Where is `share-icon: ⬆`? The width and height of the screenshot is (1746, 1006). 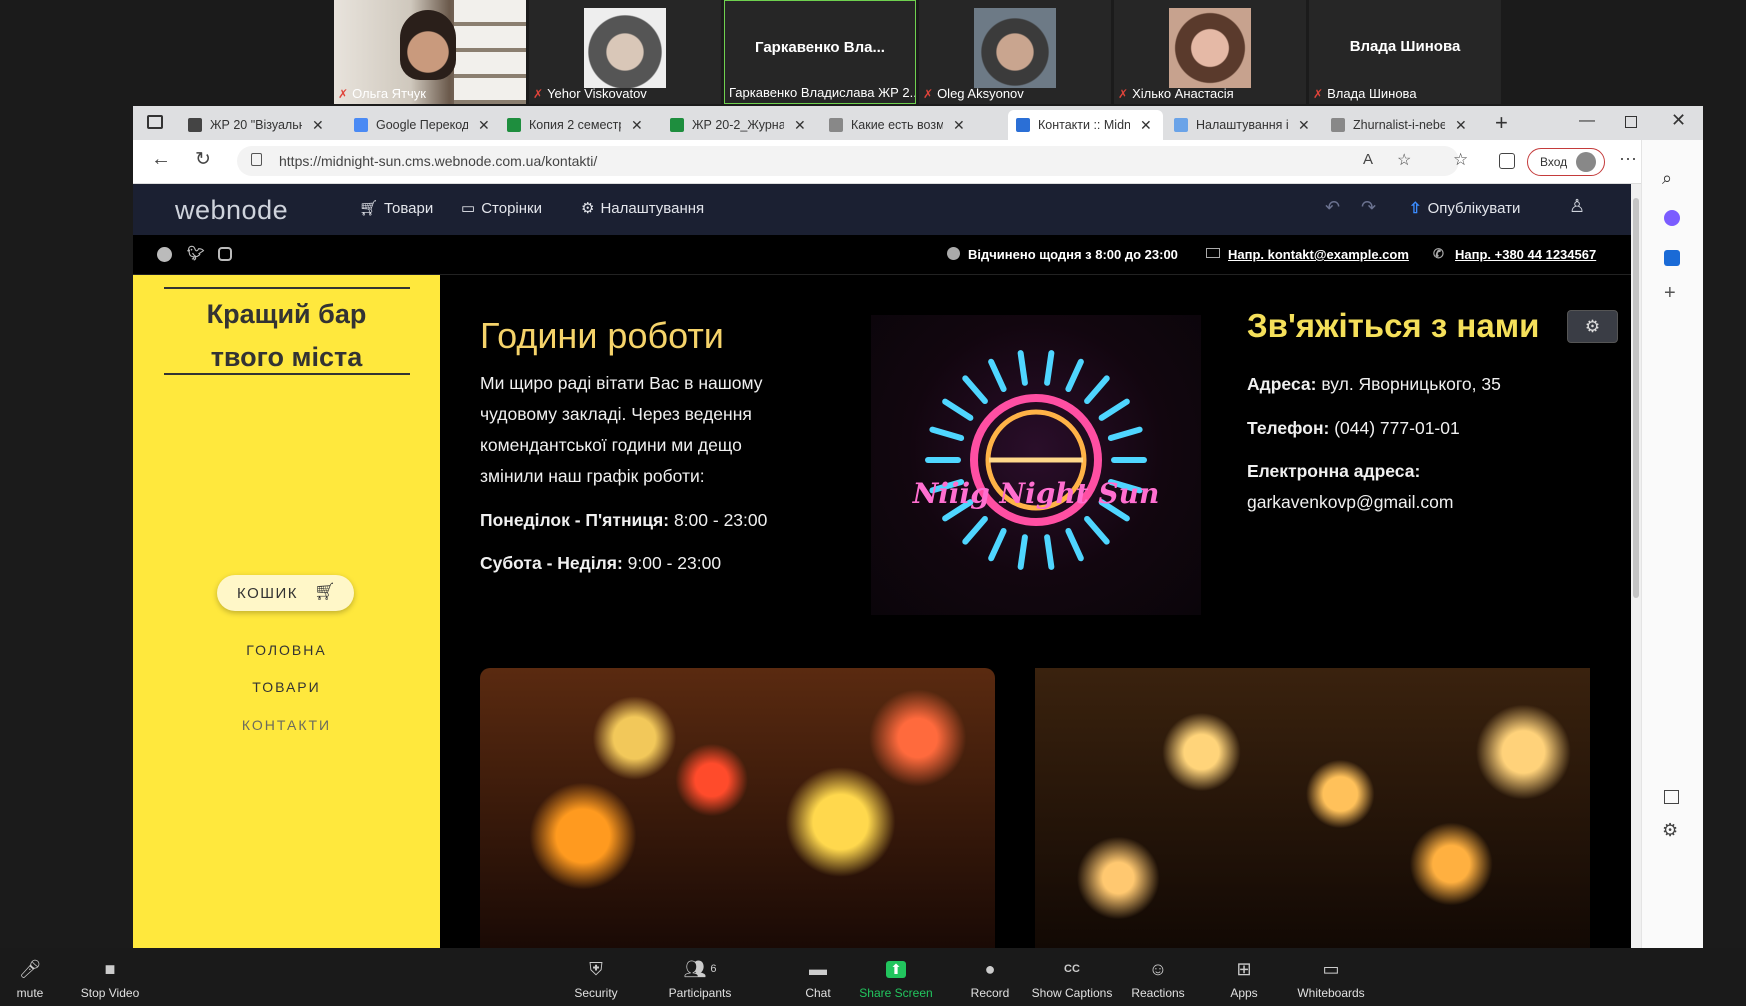 share-icon: ⬆ is located at coordinates (896, 969).